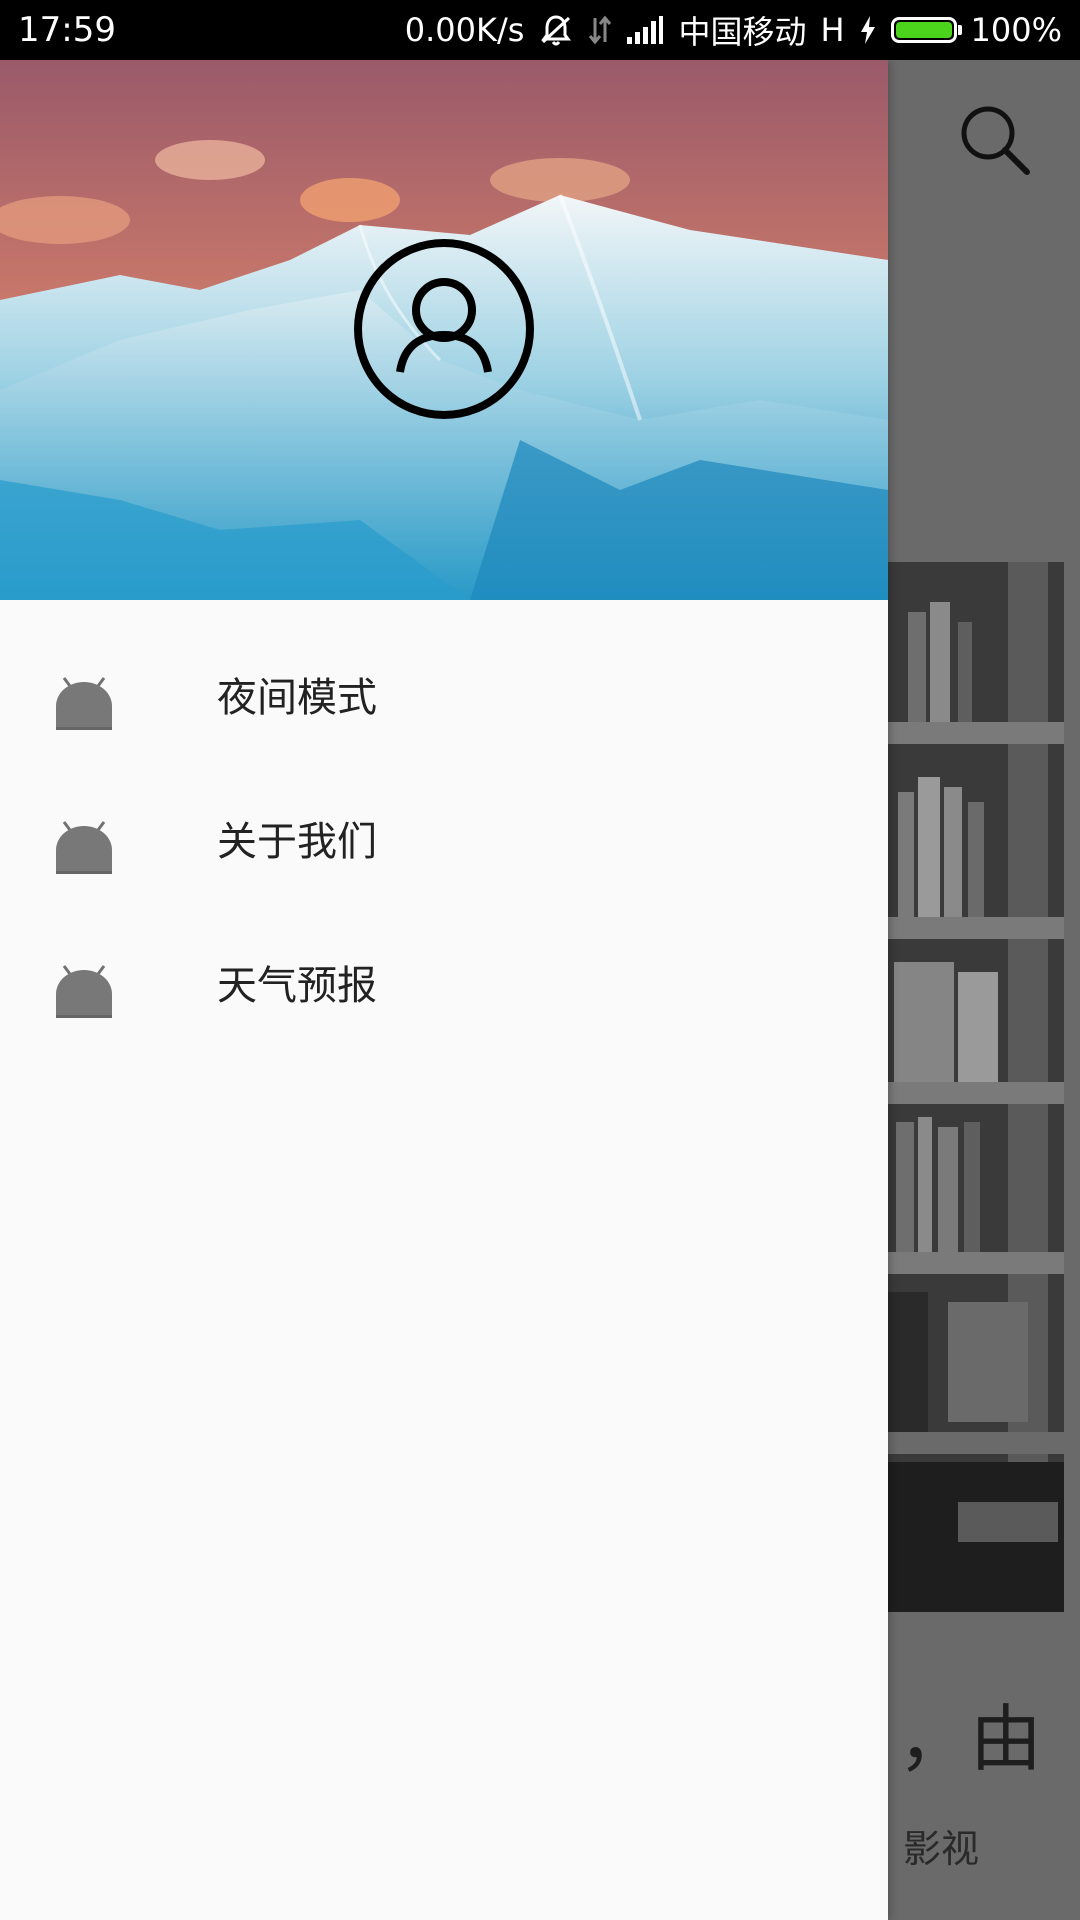 This screenshot has width=1080, height=1920. What do you see at coordinates (1016, 30) in the screenshot?
I see `battery-percent: 100%` at bounding box center [1016, 30].